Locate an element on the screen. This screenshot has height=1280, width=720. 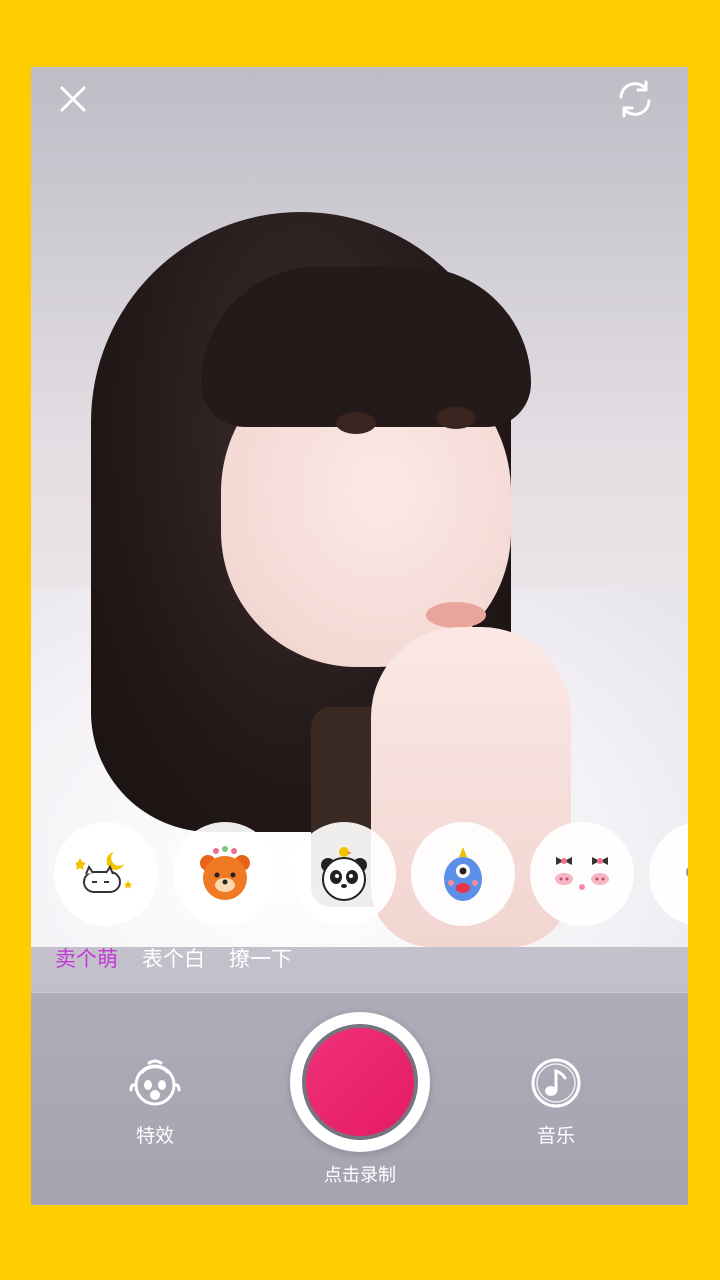
record-label: 点击录制 is located at coordinates (360, 1175).